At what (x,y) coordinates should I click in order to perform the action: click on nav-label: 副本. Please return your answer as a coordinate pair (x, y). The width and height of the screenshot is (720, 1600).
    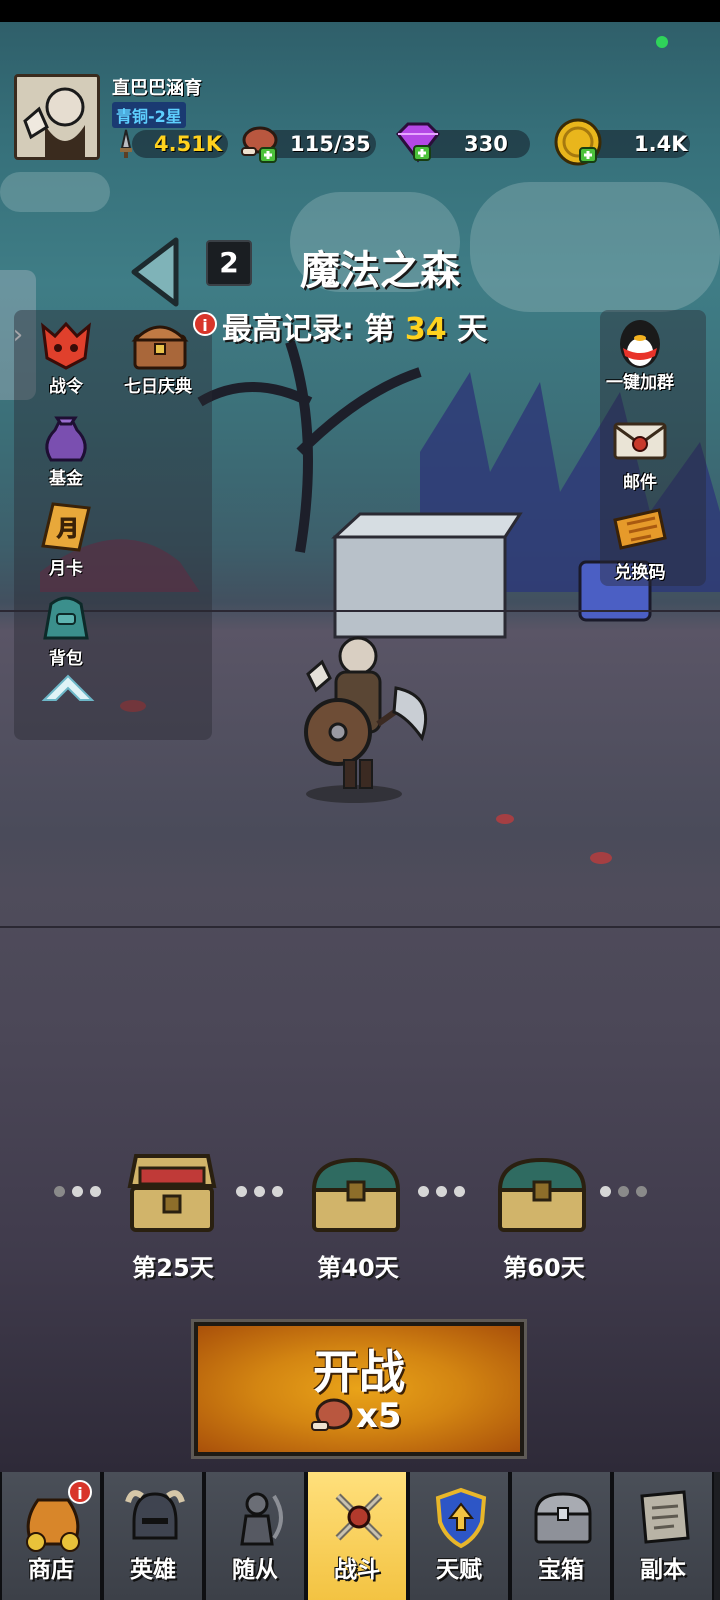
    Looking at the image, I should click on (663, 1570).